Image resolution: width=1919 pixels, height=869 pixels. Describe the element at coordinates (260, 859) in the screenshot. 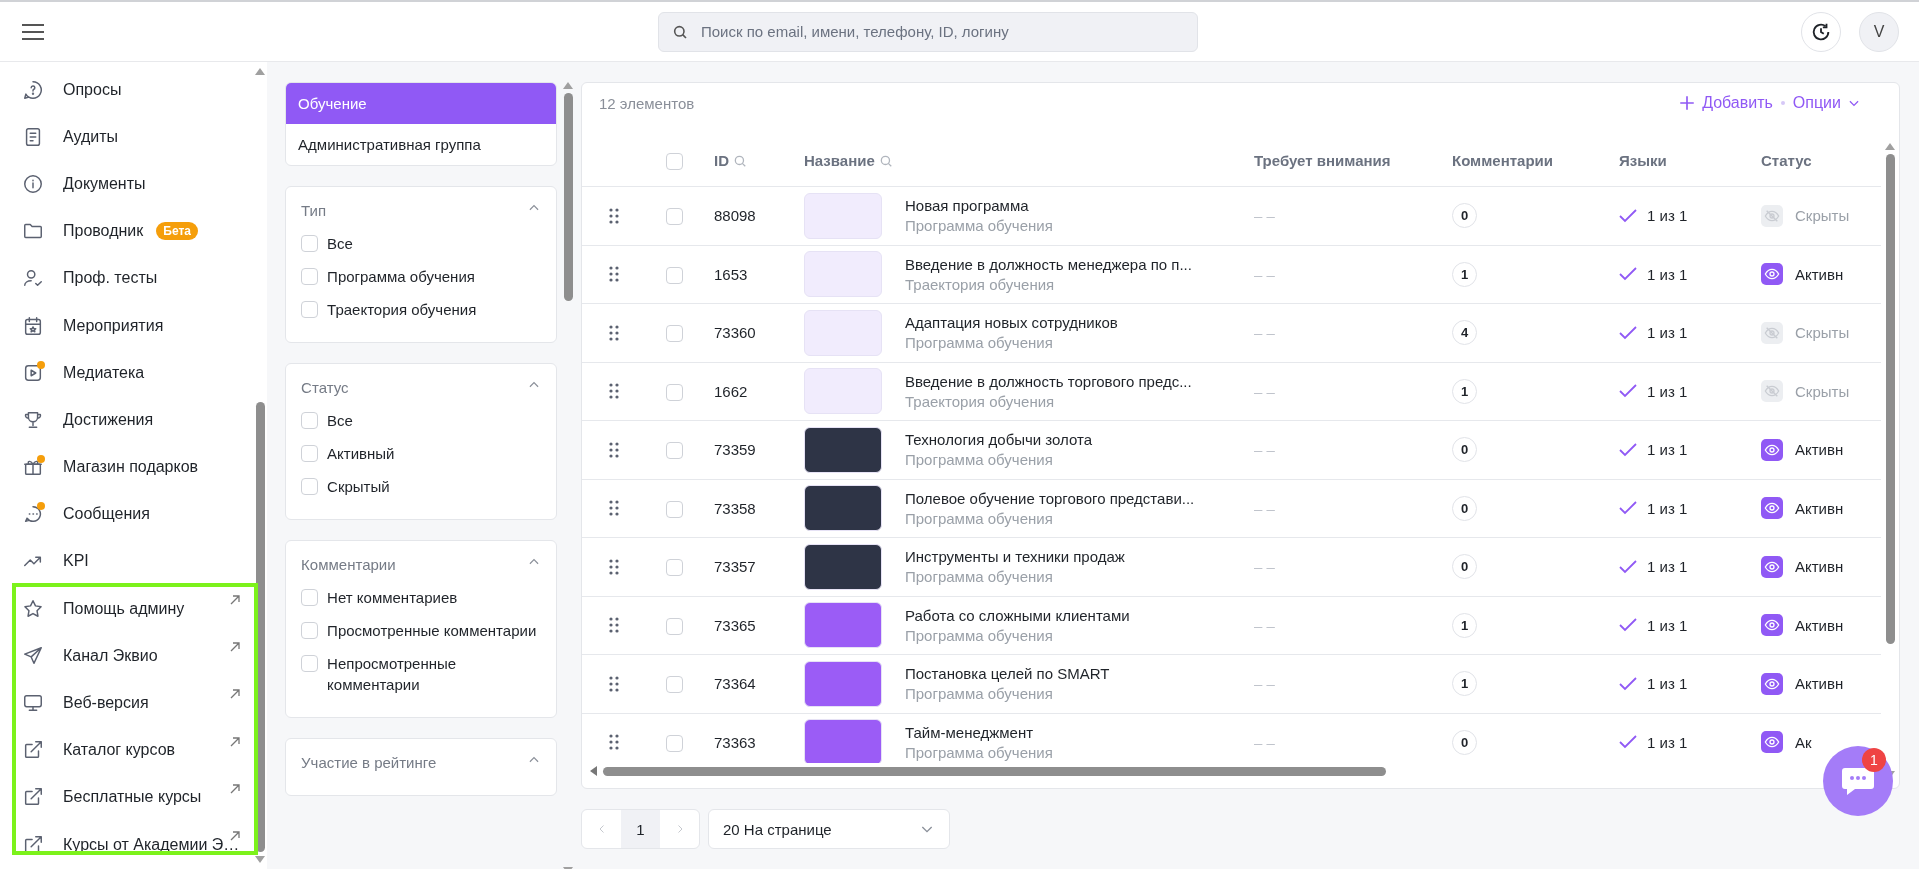

I see `scroll-down-icon` at that location.